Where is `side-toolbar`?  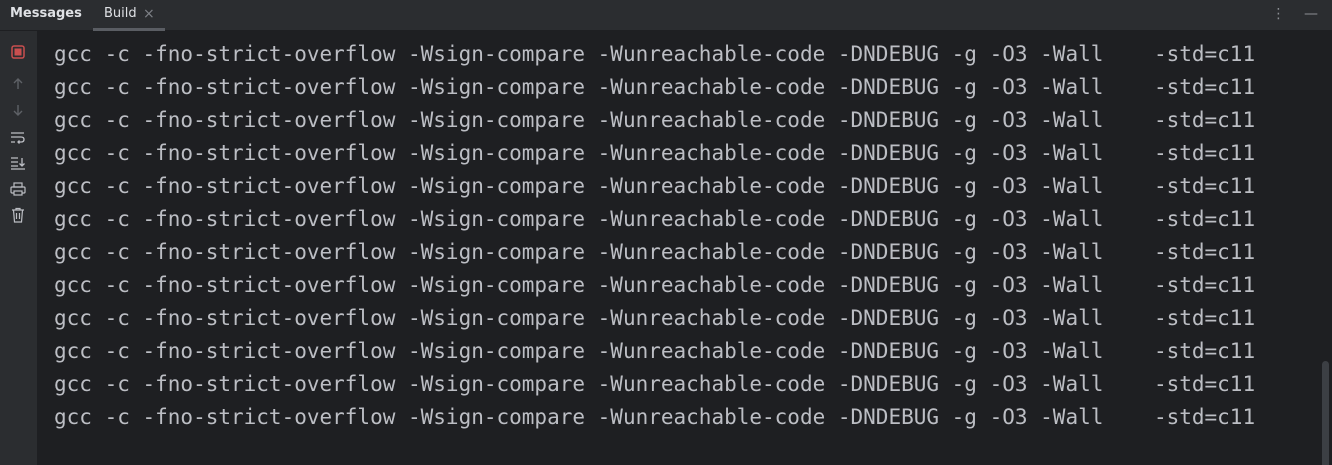 side-toolbar is located at coordinates (18, 248).